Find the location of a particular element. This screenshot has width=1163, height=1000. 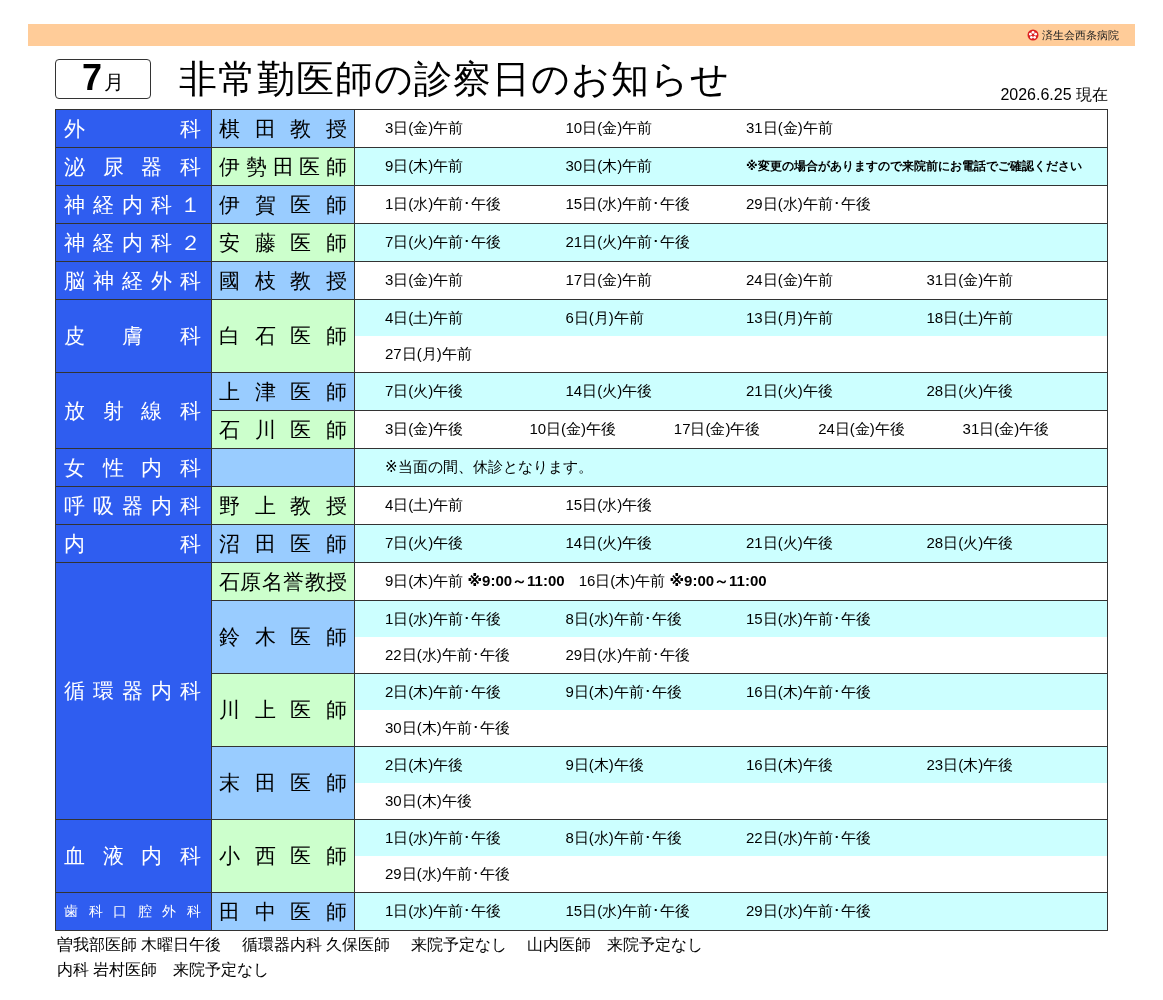

schedule-entry: 15日(水)午後 is located at coordinates (609, 505).